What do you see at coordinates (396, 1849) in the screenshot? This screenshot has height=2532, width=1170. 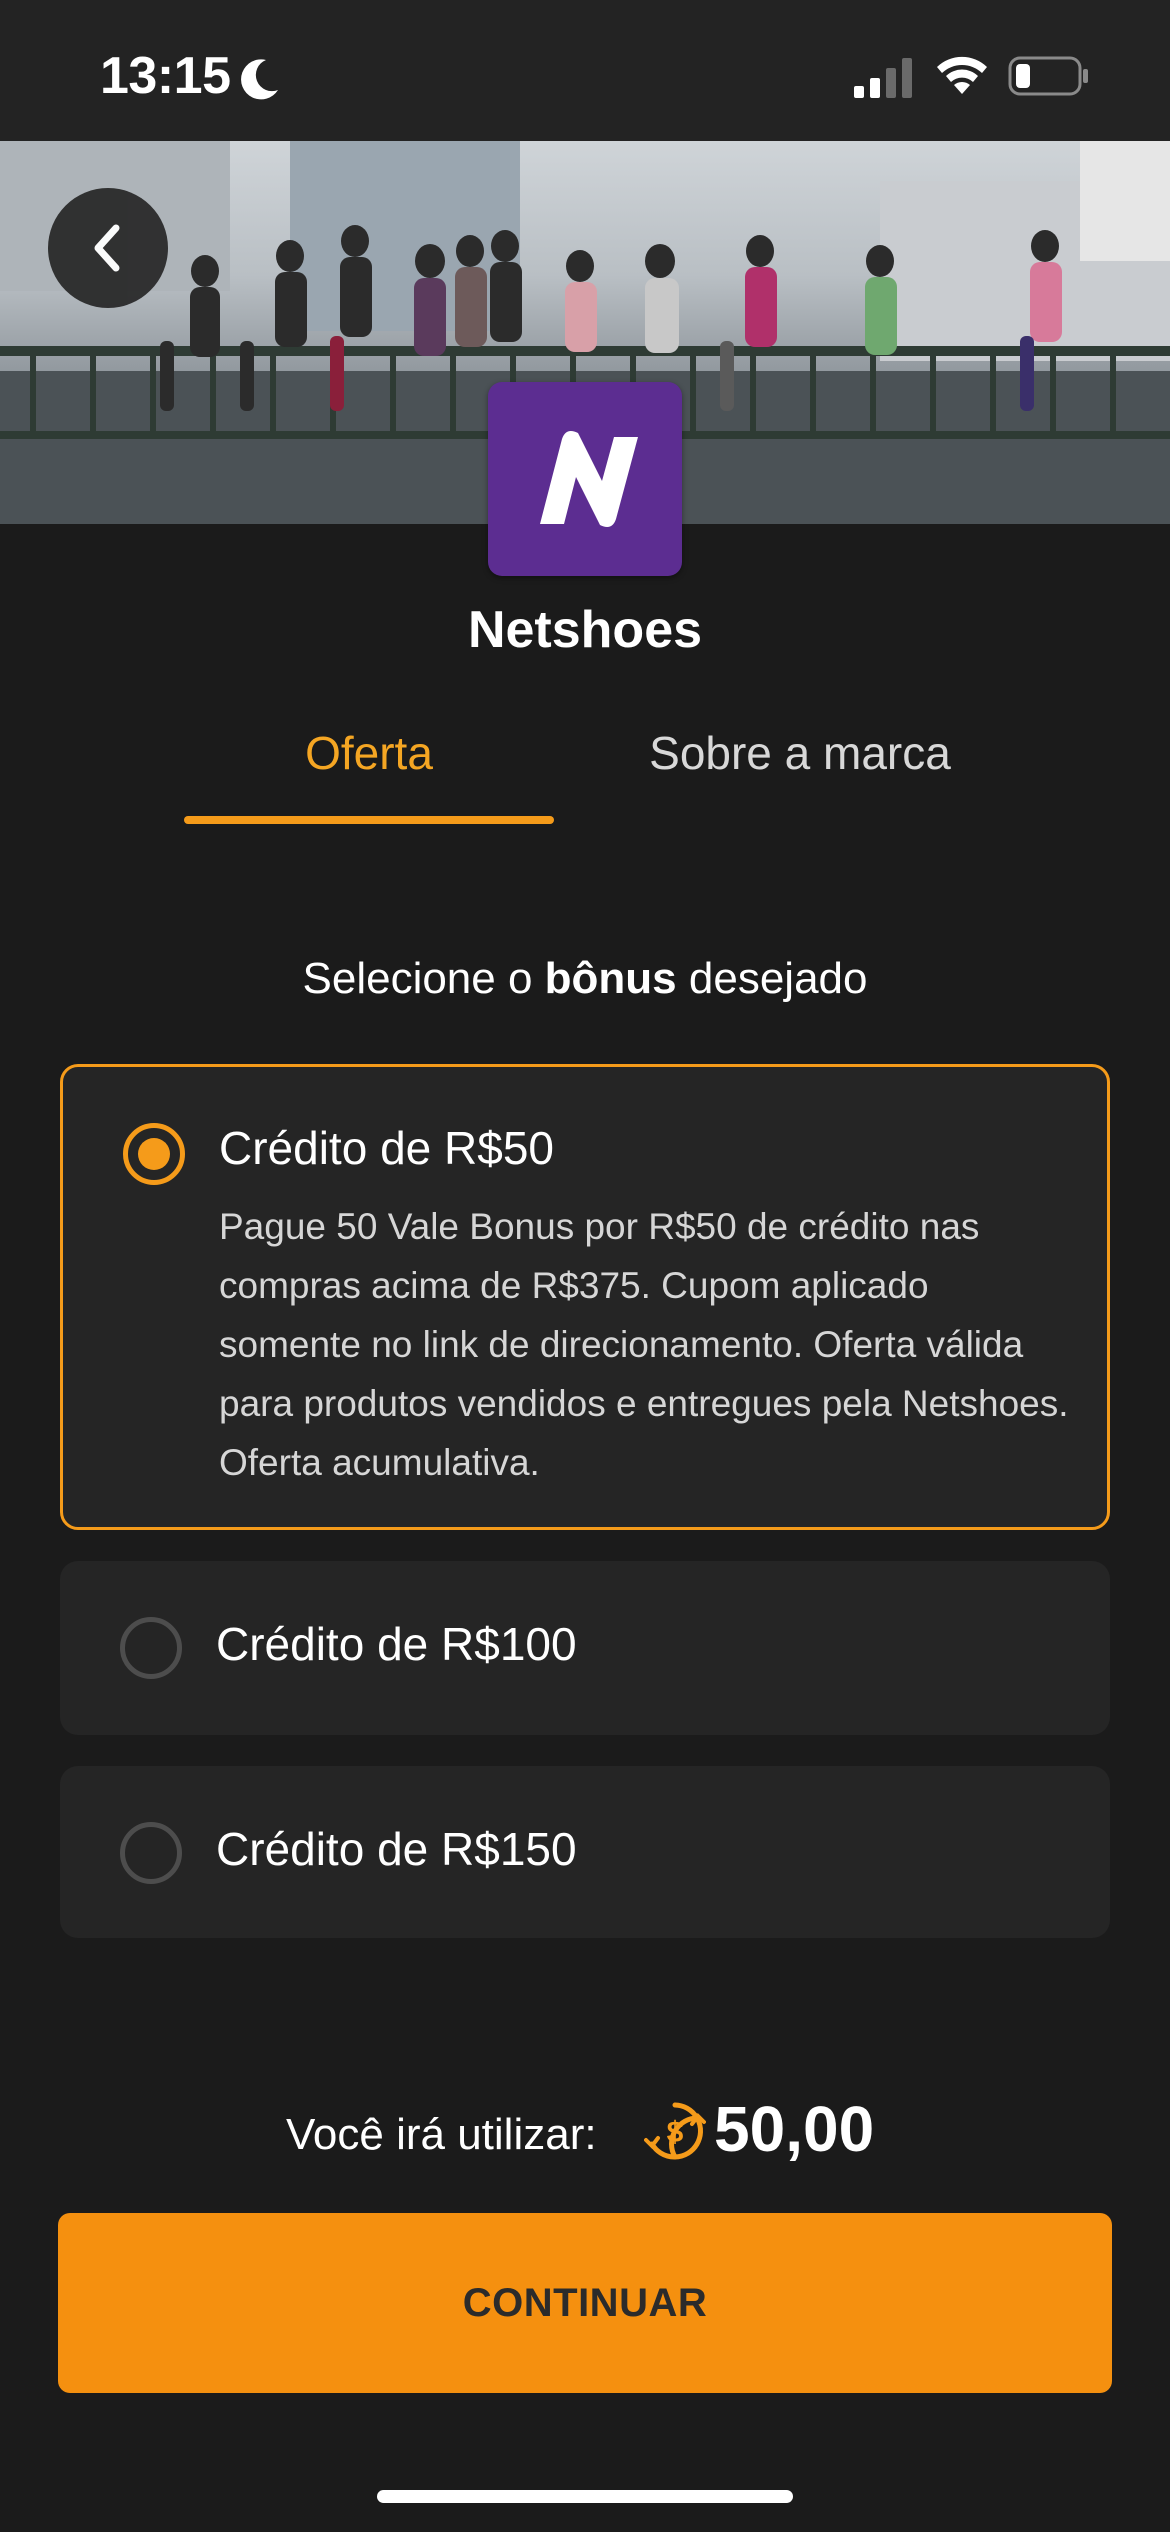 I see `option-title: Crédito de R$150` at bounding box center [396, 1849].